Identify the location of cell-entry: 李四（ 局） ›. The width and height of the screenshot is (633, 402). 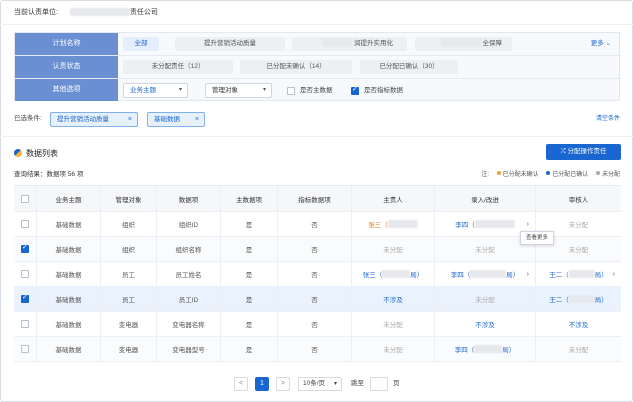
(485, 274).